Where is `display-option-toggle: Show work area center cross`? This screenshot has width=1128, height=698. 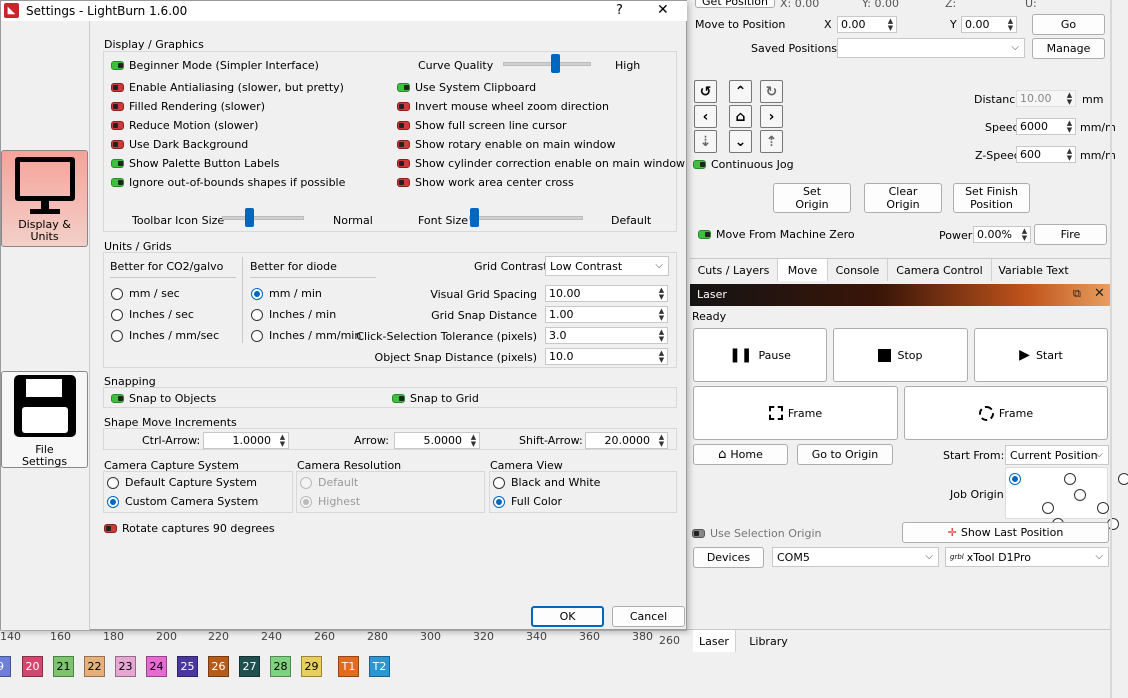 display-option-toggle: Show work area center cross is located at coordinates (485, 182).